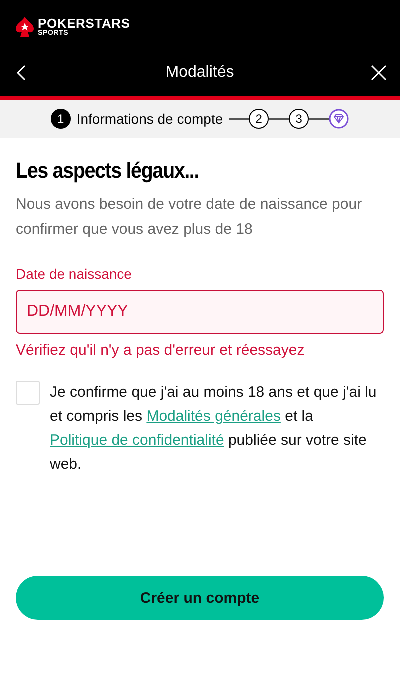 Image resolution: width=400 pixels, height=700 pixels. I want to click on close-button, so click(379, 73).